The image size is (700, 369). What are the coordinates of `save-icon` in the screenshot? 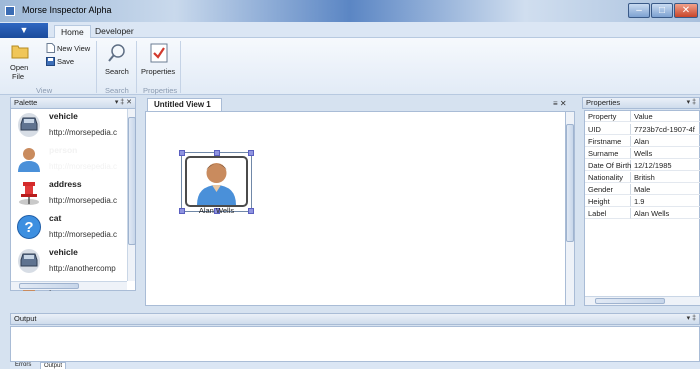 It's located at (50, 61).